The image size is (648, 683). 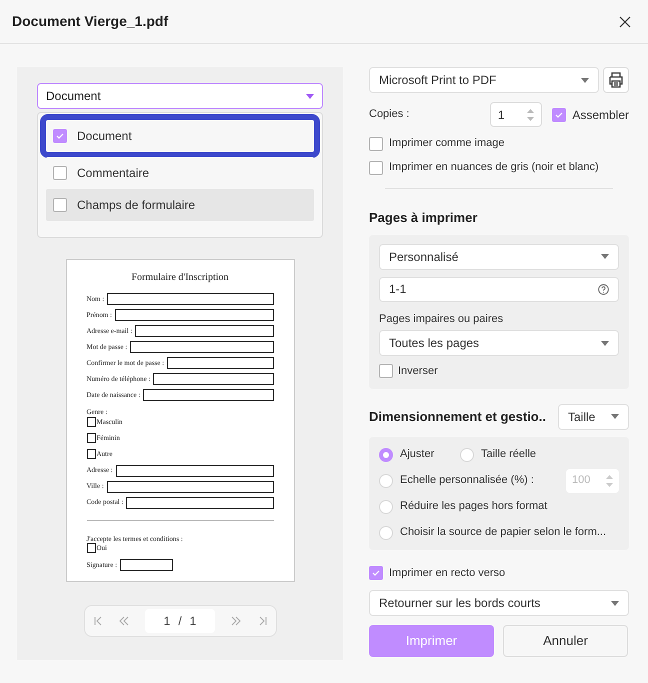 What do you see at coordinates (600, 115) in the screenshot?
I see `collate-label: Assembler` at bounding box center [600, 115].